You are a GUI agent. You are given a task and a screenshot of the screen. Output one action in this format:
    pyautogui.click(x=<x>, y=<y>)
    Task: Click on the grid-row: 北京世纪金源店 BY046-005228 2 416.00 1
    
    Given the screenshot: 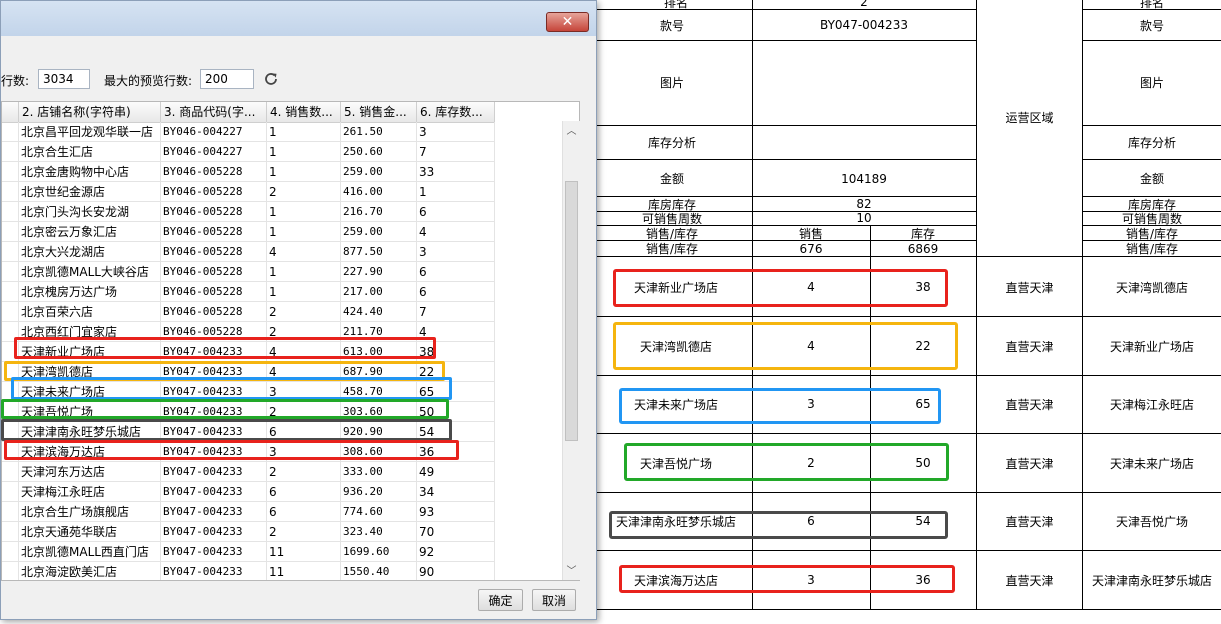 What is the action you would take?
    pyautogui.click(x=248, y=192)
    